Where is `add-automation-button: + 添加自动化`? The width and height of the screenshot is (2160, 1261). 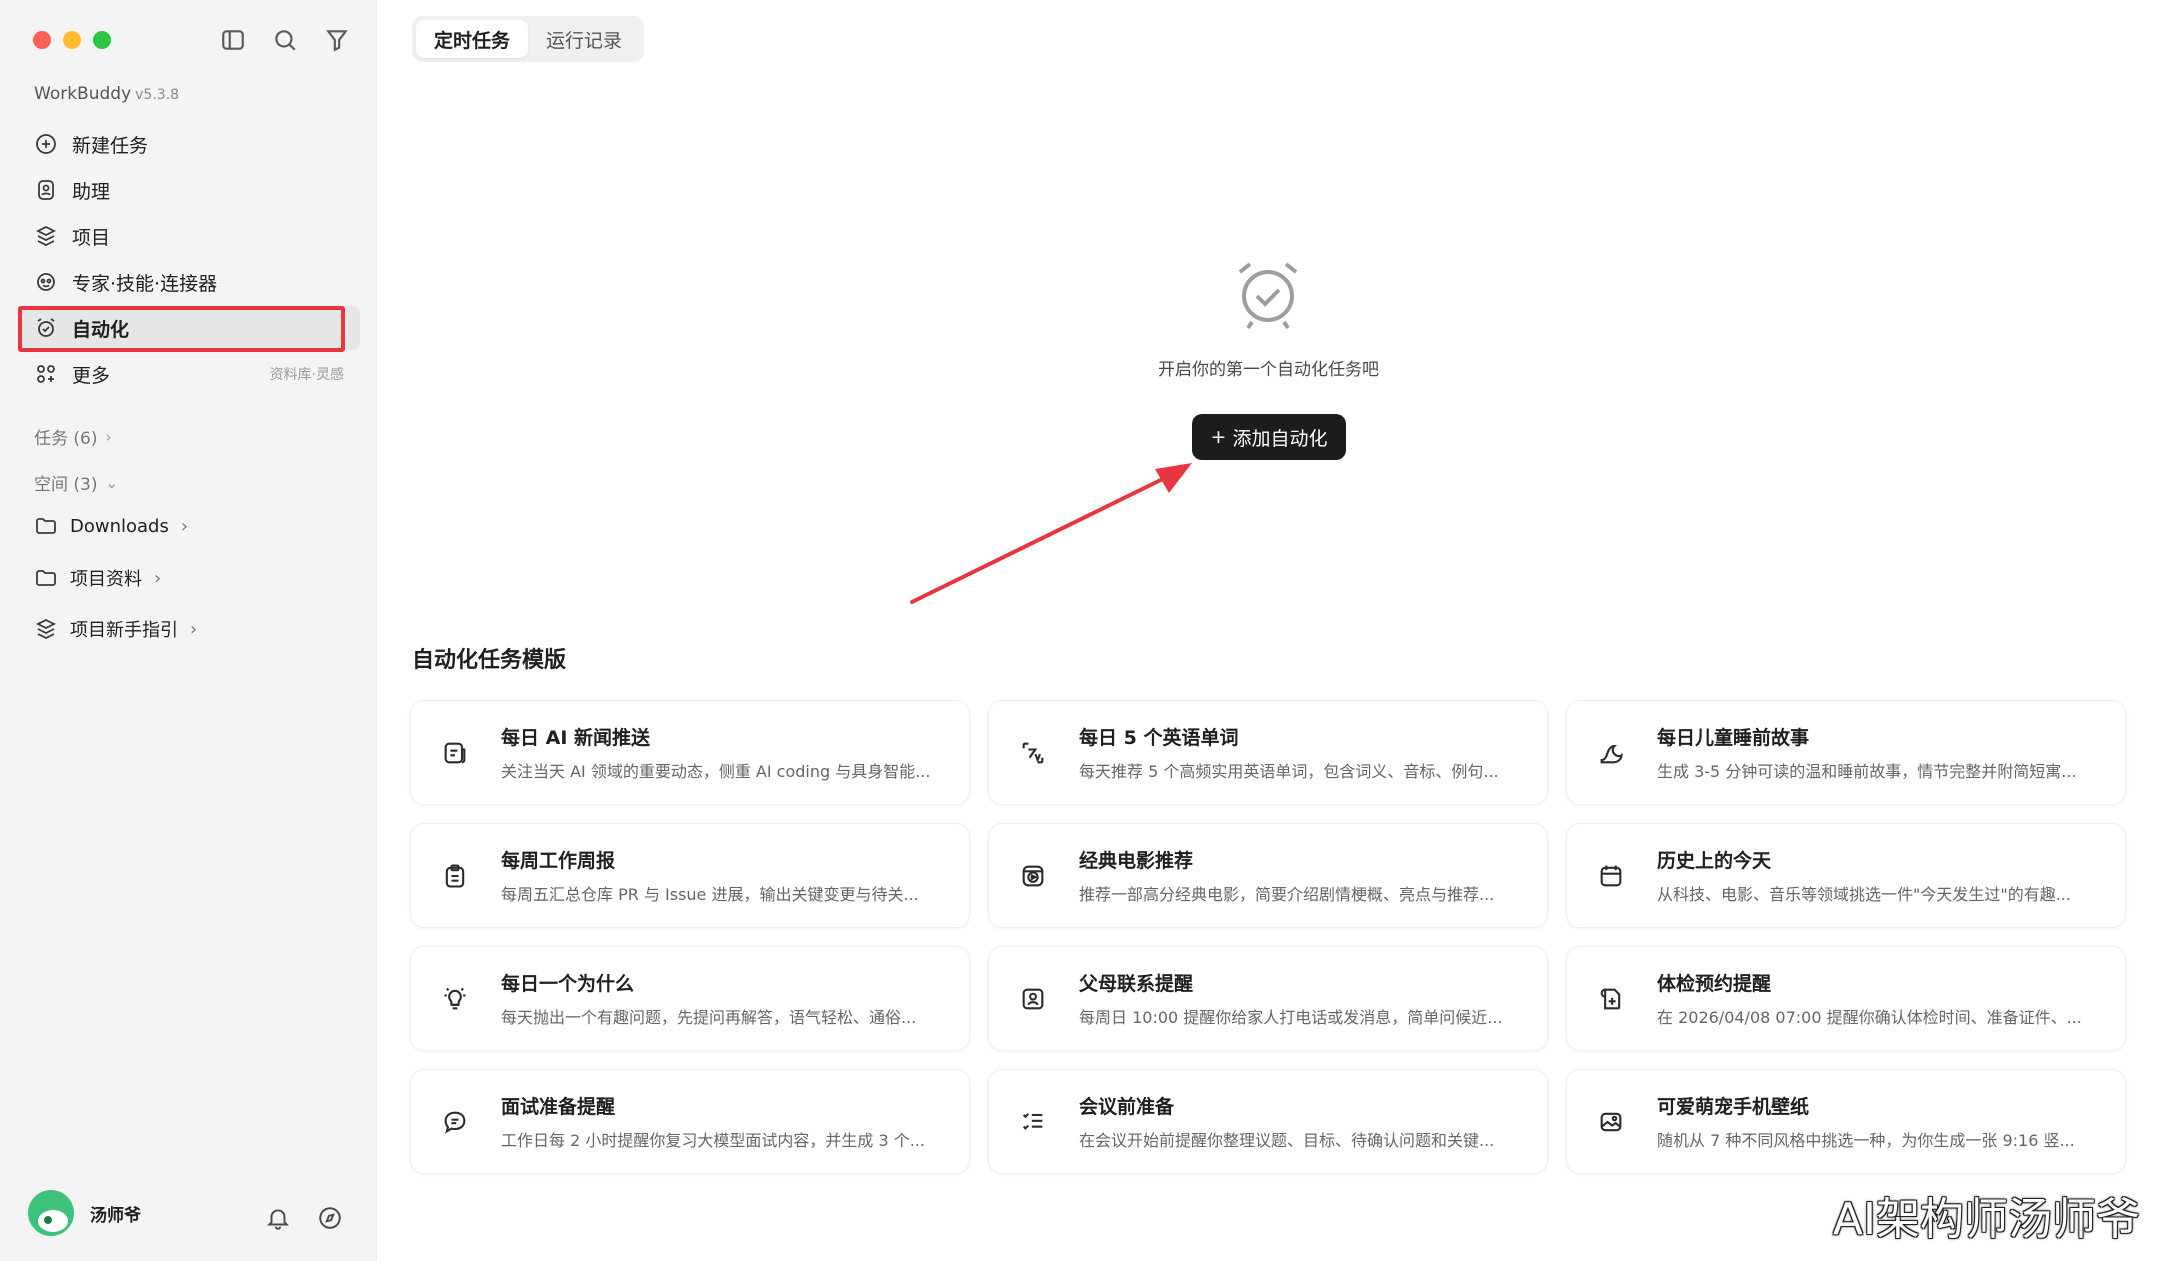
add-automation-button: + 添加自动化 is located at coordinates (1269, 437).